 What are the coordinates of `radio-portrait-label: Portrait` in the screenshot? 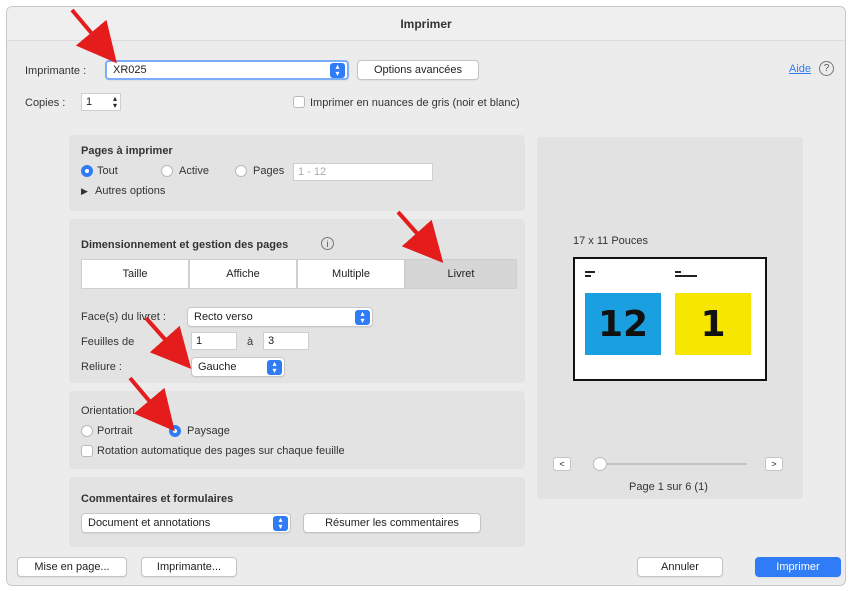 It's located at (115, 431).